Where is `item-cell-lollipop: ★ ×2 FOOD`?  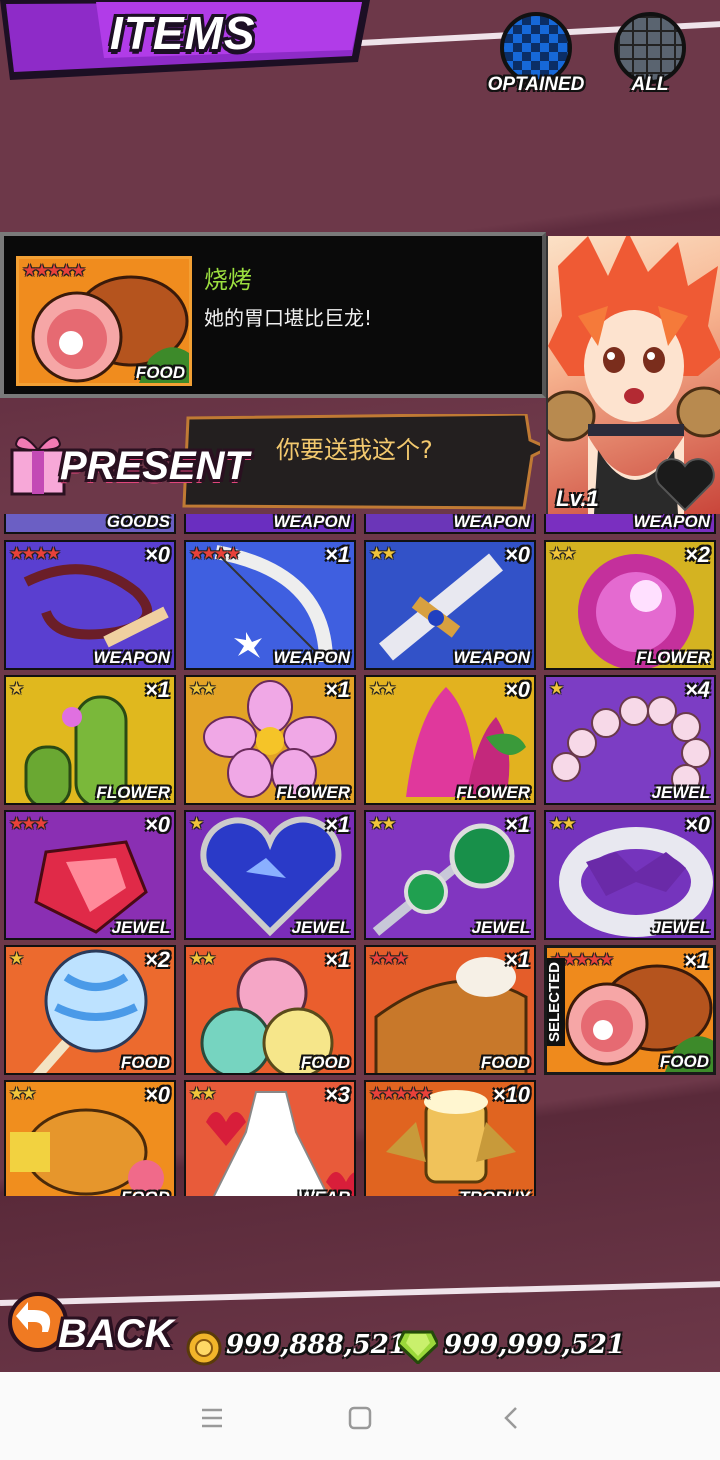 item-cell-lollipop: ★ ×2 FOOD is located at coordinates (90, 1010).